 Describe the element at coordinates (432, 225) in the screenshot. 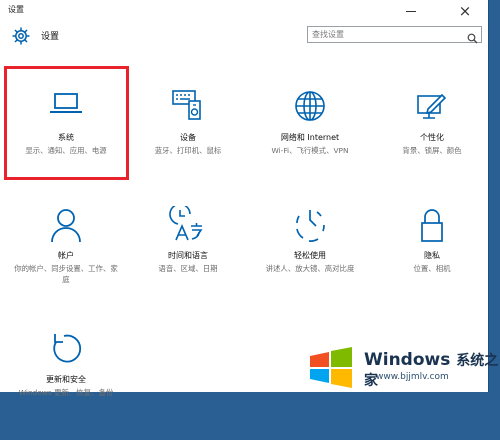

I see `lock-icon` at that location.